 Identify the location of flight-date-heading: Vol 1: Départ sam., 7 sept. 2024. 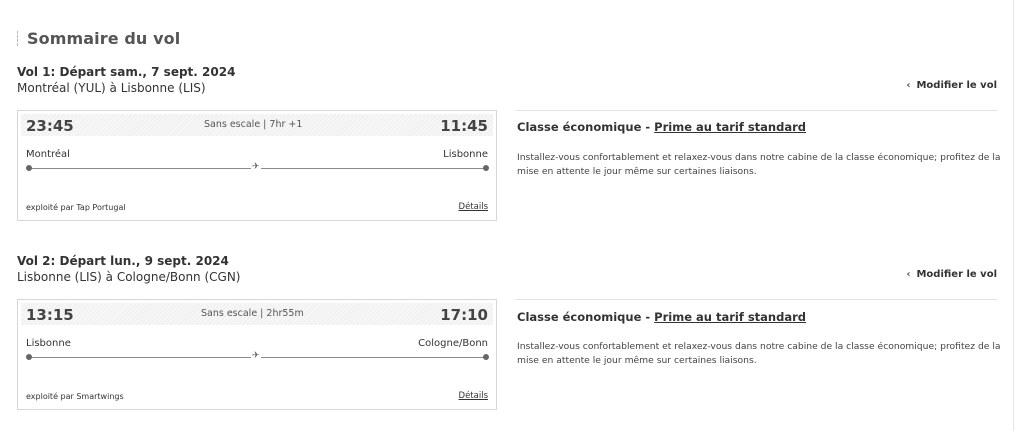
(126, 72).